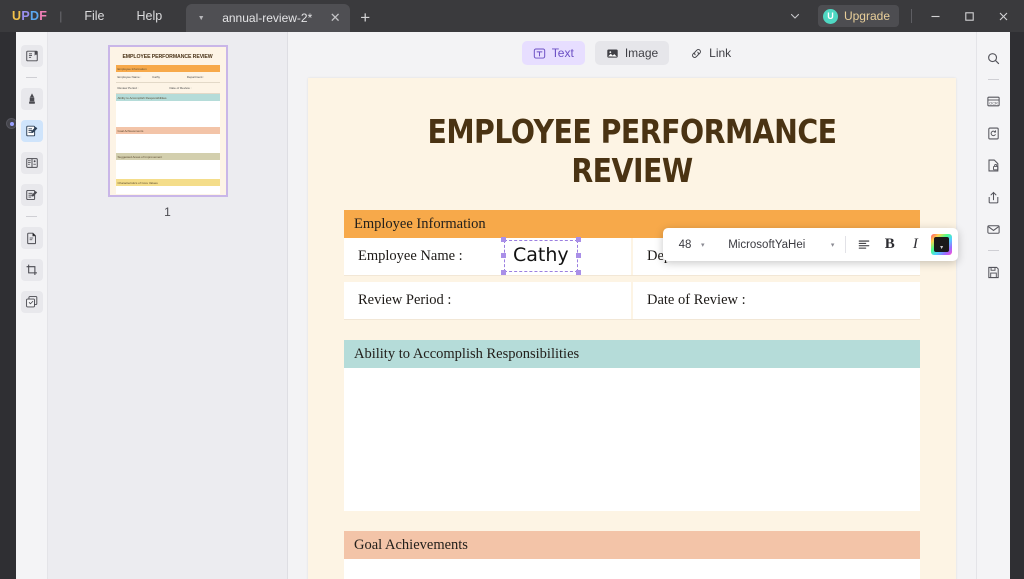 This screenshot has width=1024, height=579. Describe the element at coordinates (31, 195) in the screenshot. I see `sidebar-item-form` at that location.